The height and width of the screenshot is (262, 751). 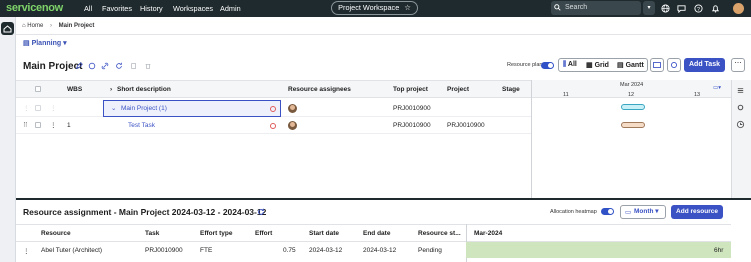 I want to click on column-header-resource: Resource, so click(x=56, y=233).